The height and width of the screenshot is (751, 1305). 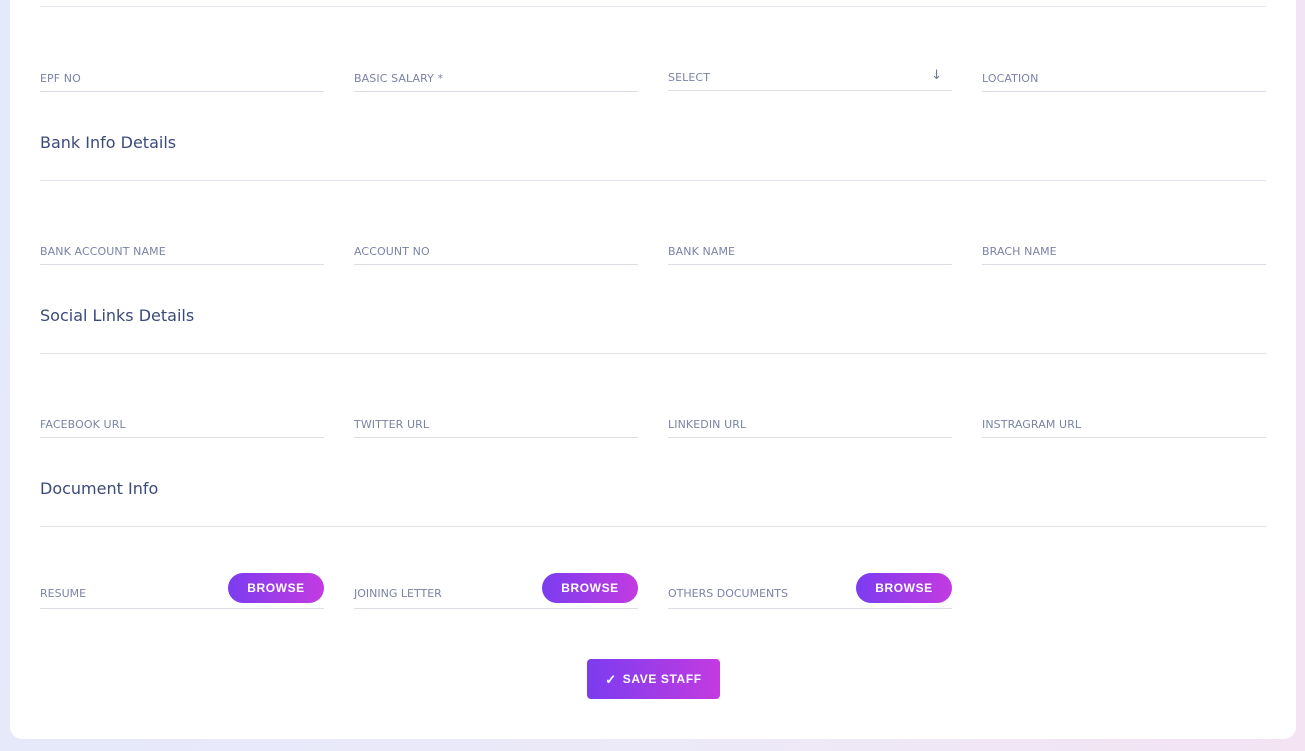 What do you see at coordinates (653, 77) in the screenshot?
I see `employment-row: EPF NO BASIC SALARY * SELECT ↓ LOCATION` at bounding box center [653, 77].